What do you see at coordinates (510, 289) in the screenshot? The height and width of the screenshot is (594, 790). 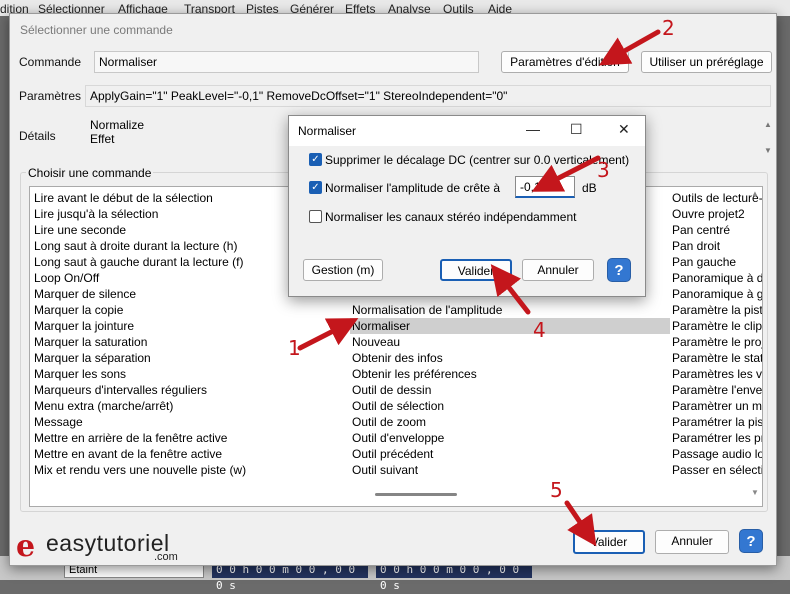 I see `arrow-to-normalize-ok` at bounding box center [510, 289].